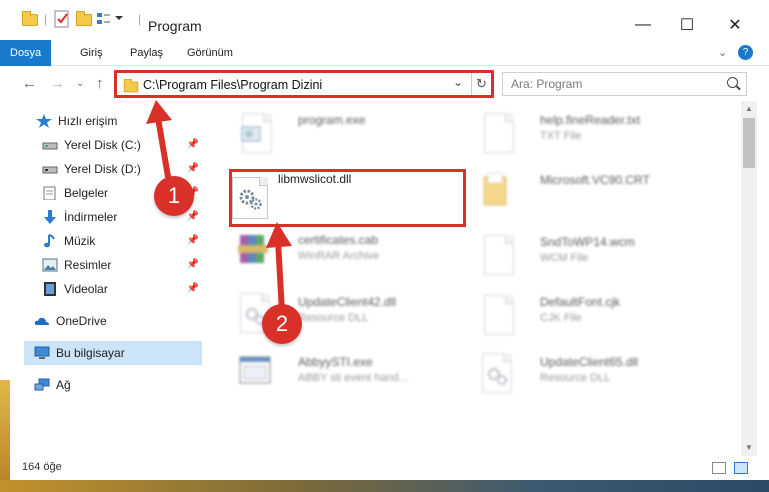  I want to click on step-1-badge: 1, so click(174, 196).